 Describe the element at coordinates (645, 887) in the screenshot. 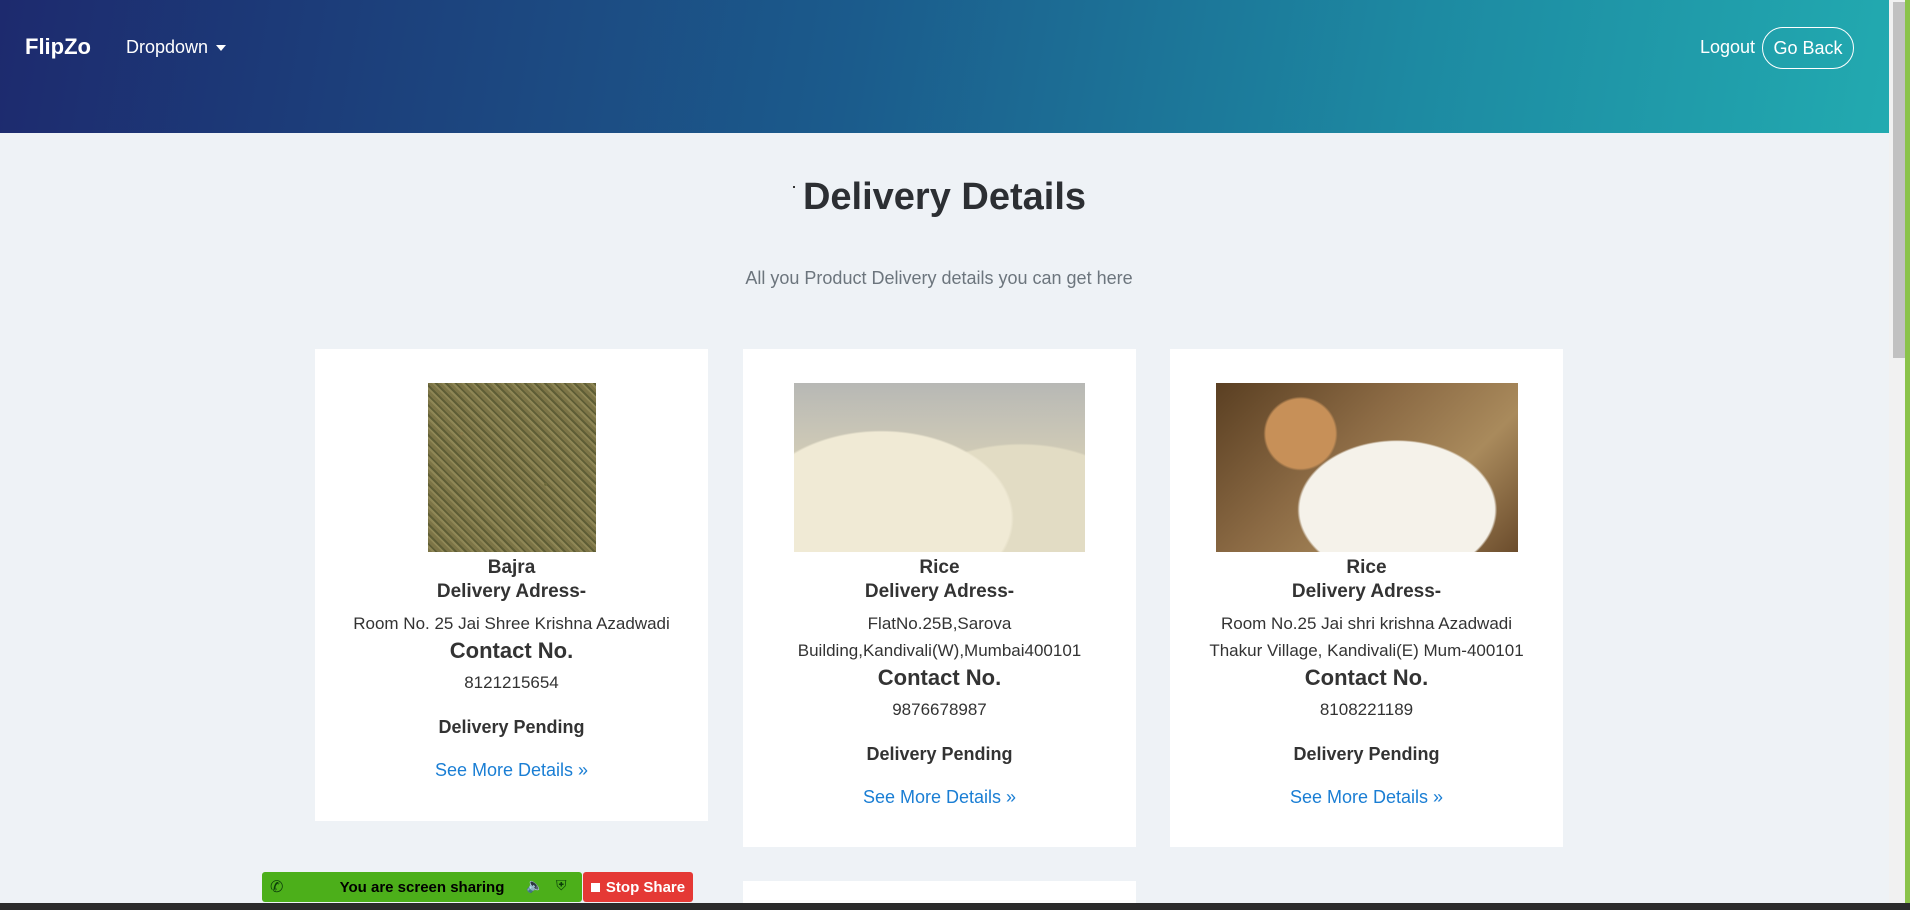

I see `stop-share-label: Stop Share` at that location.